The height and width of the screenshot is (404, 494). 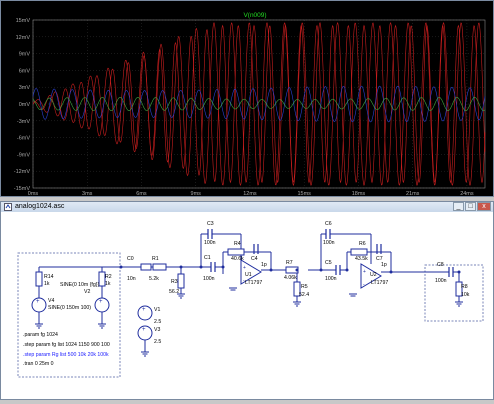 What do you see at coordinates (23, 155) in the screenshot?
I see `y-tick-label: -9mV` at bounding box center [23, 155].